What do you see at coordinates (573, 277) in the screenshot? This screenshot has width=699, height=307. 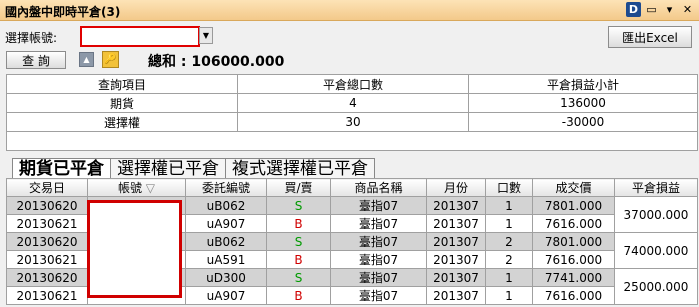 I see `price: 7741.000` at bounding box center [573, 277].